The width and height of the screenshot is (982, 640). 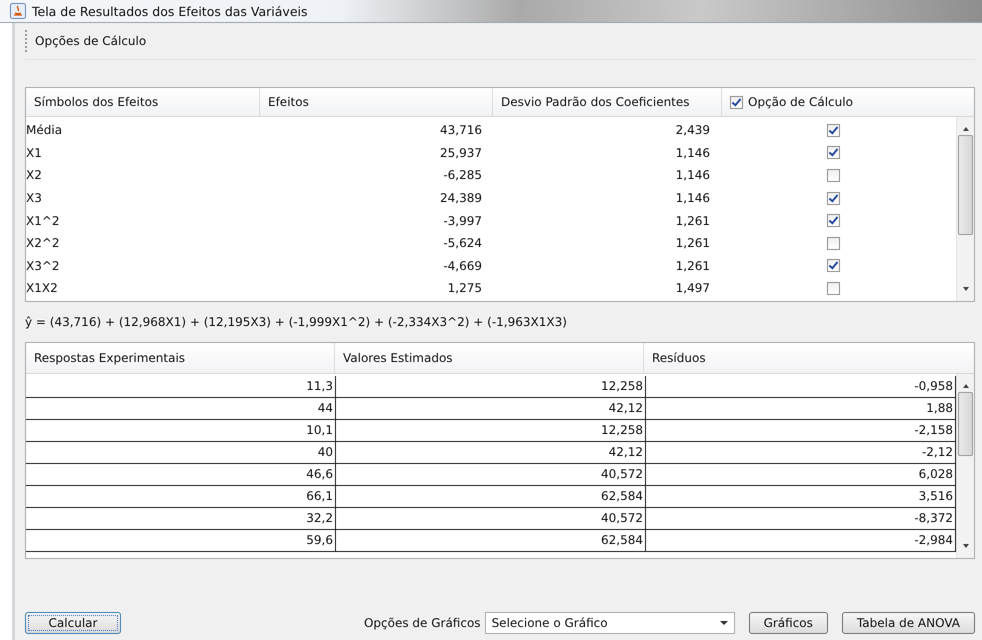 What do you see at coordinates (376, 102) in the screenshot?
I see `column-header: Efeitos` at bounding box center [376, 102].